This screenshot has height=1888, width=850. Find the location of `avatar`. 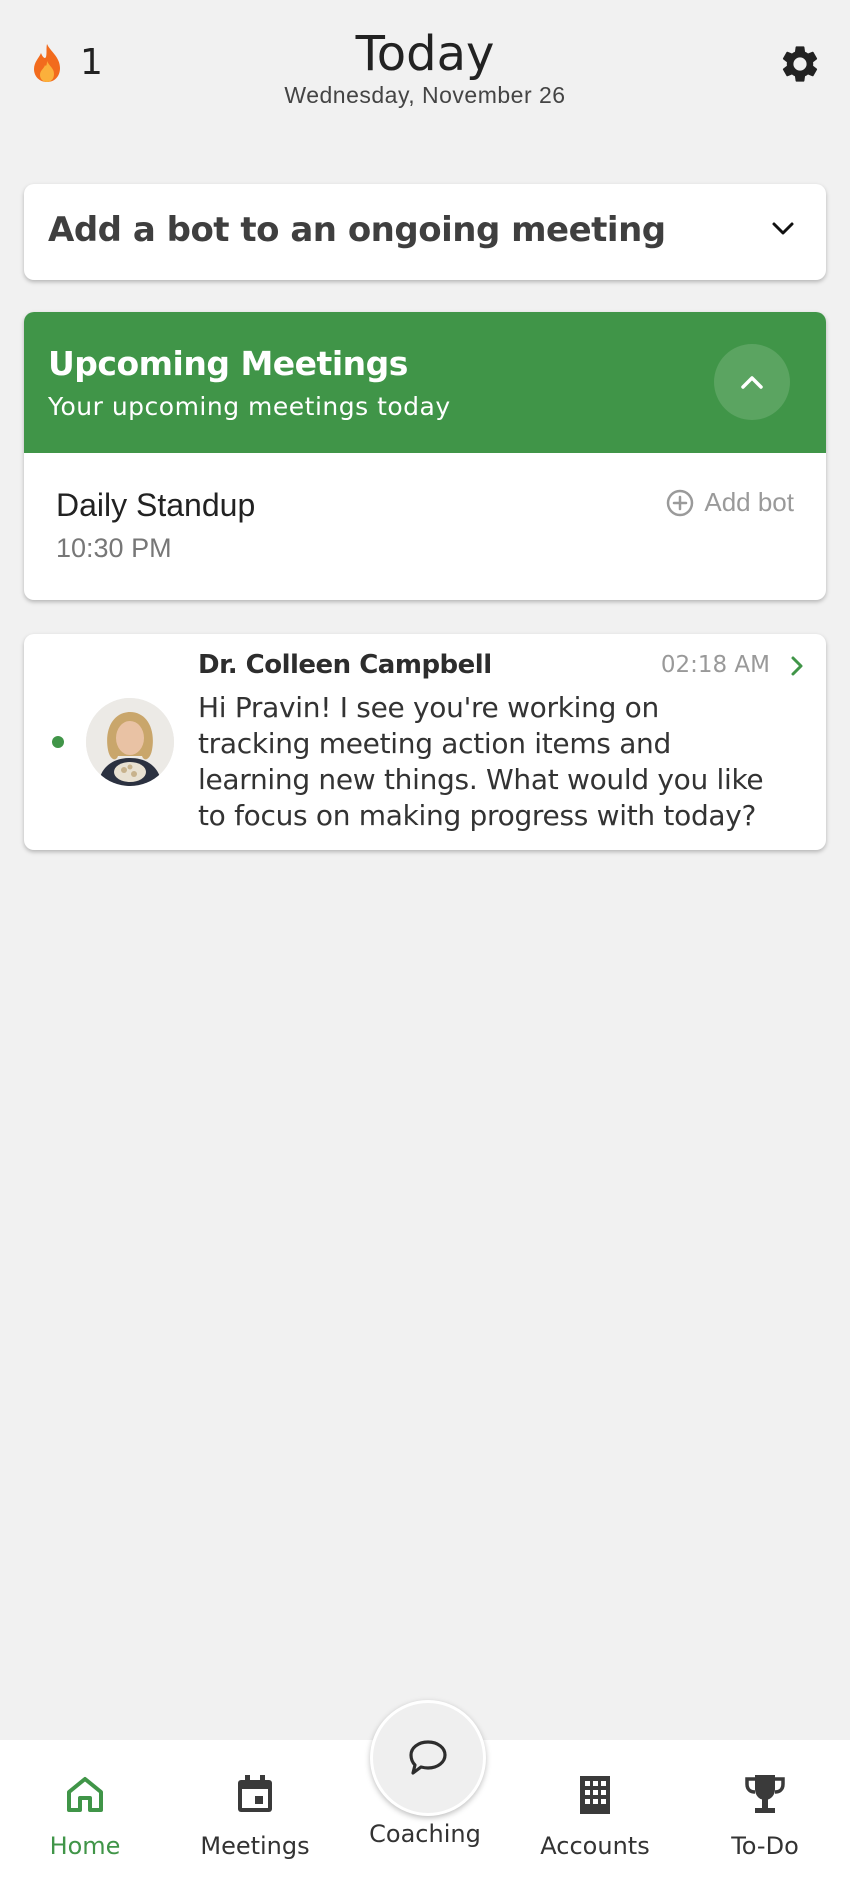

avatar is located at coordinates (130, 742).